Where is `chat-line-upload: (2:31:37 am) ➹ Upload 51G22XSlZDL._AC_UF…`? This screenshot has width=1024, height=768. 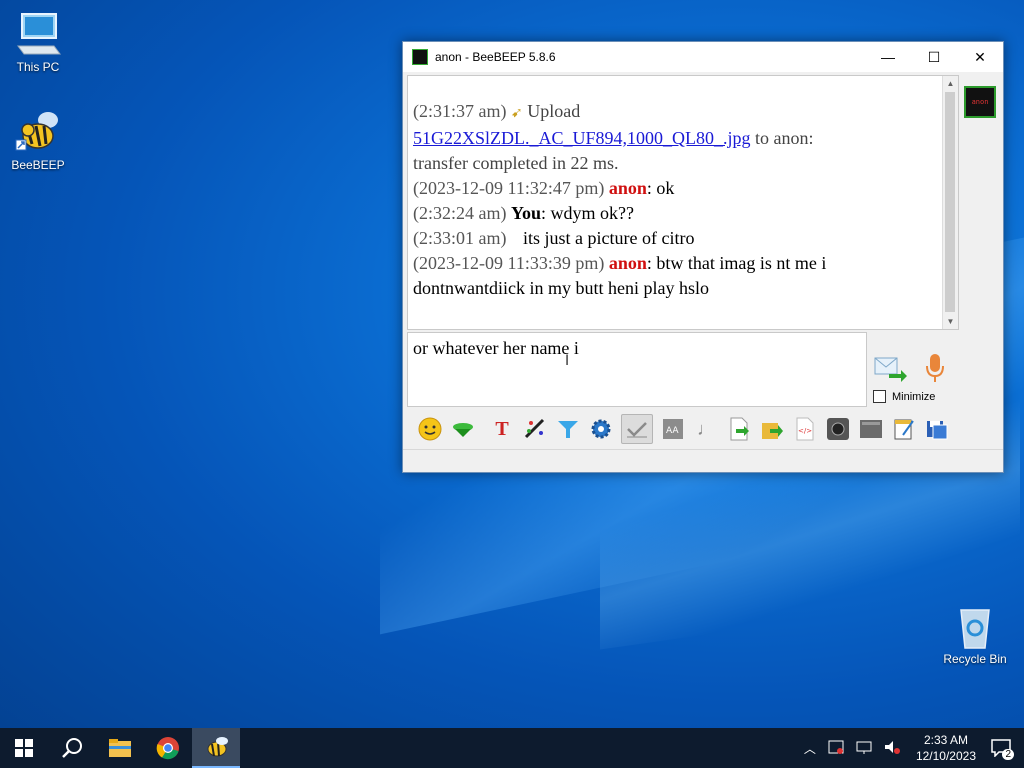
chat-line-upload: (2:31:37 am) ➹ Upload 51G22XSlZDL._AC_UF… is located at coordinates (673, 137).